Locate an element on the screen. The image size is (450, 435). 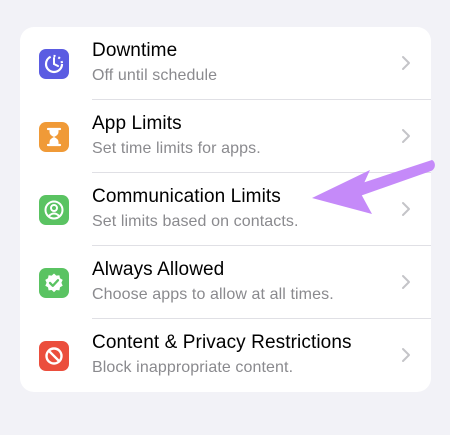
hourglass-icon is located at coordinates (54, 137).